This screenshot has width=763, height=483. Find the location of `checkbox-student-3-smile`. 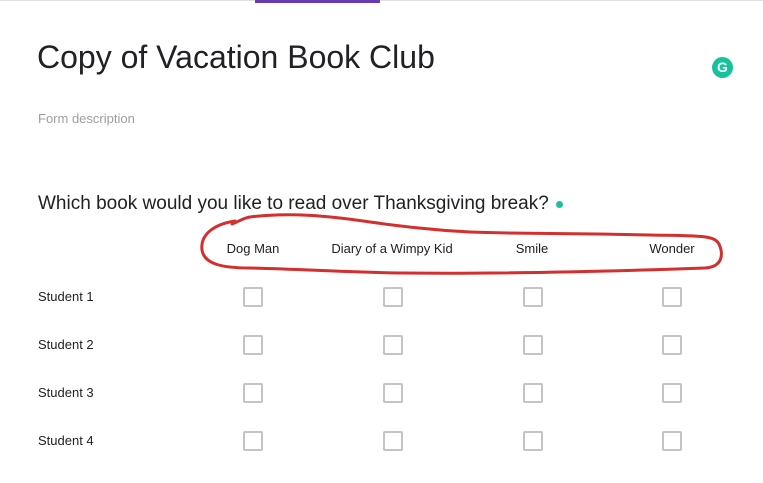

checkbox-student-3-smile is located at coordinates (533, 393).